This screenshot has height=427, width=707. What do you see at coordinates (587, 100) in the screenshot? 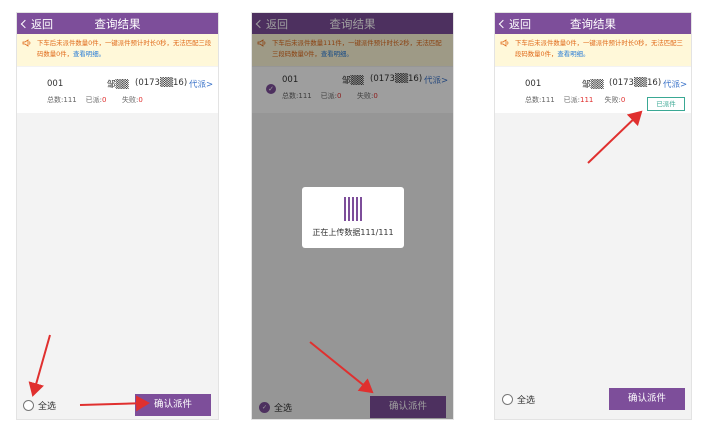
I see `done-value: 111` at bounding box center [587, 100].